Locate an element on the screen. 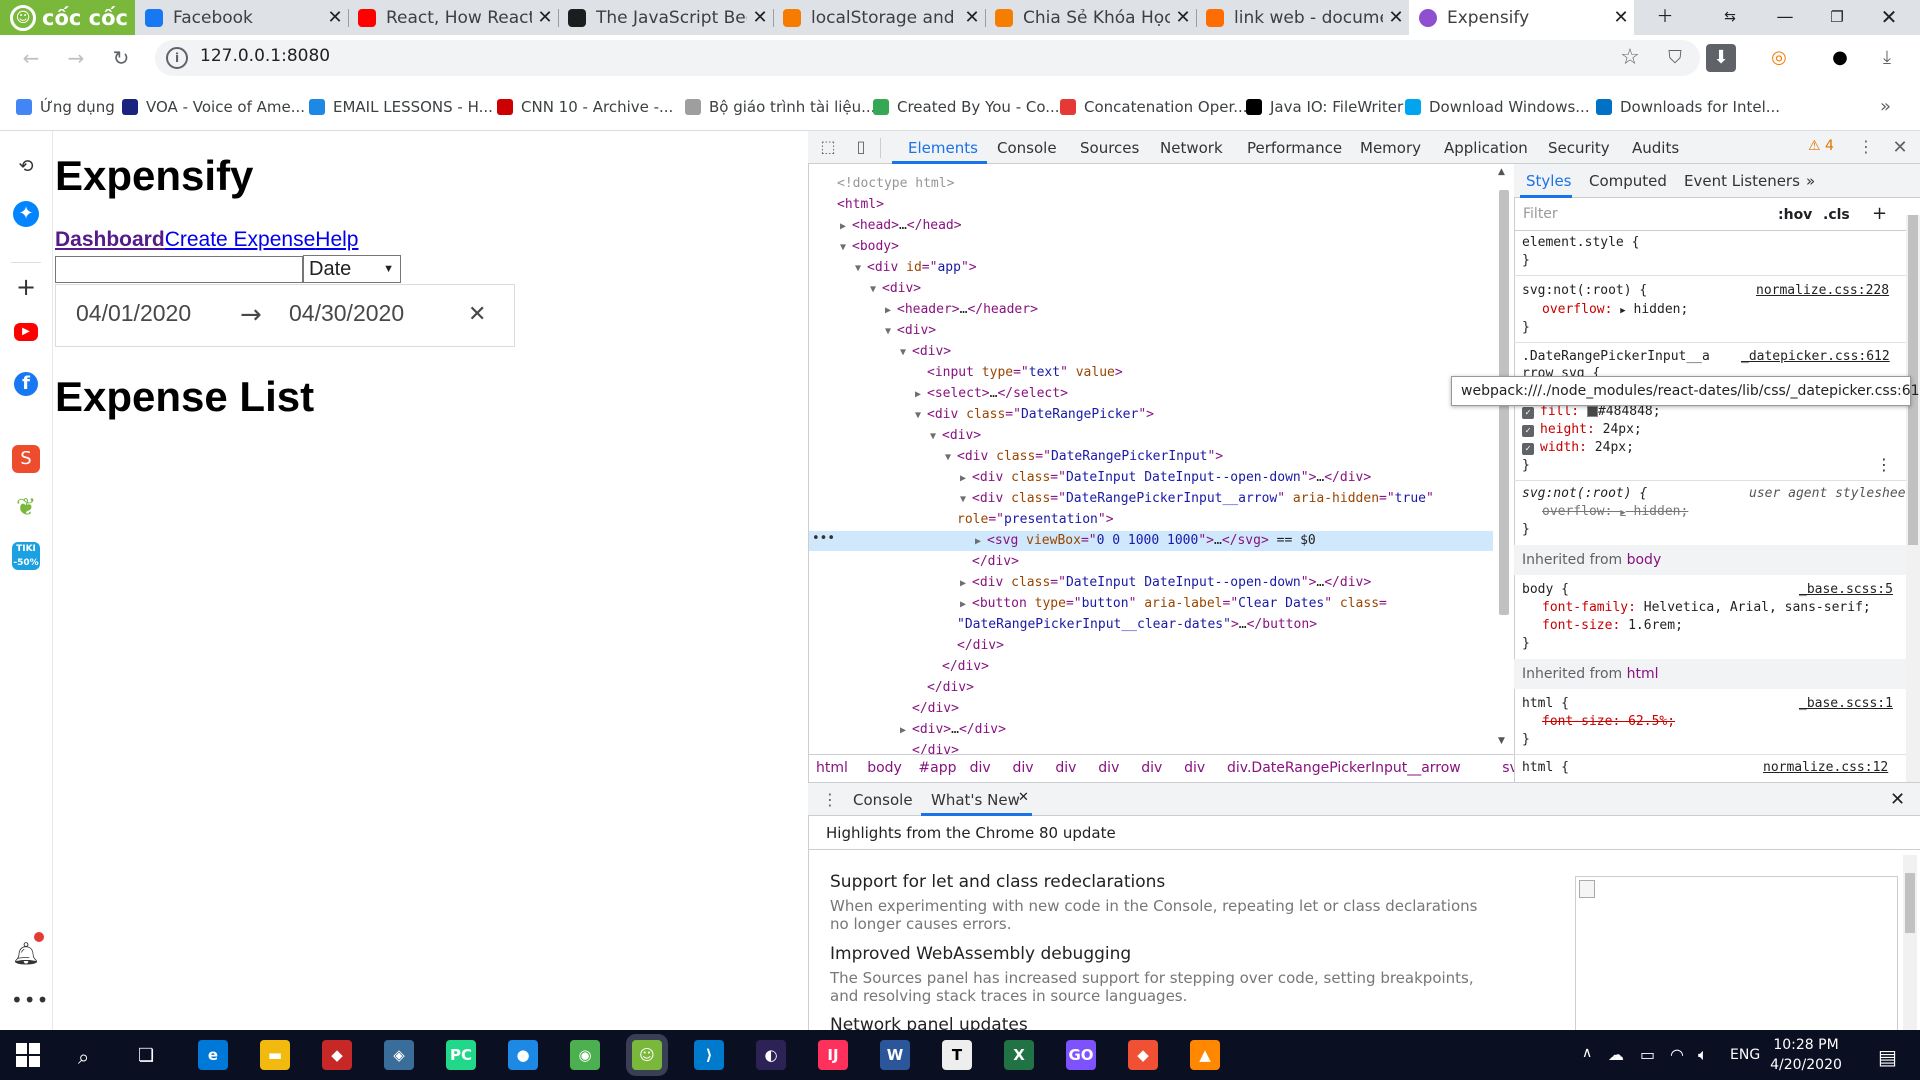  tab-3: localStorage and s ✕ is located at coordinates (879, 17).